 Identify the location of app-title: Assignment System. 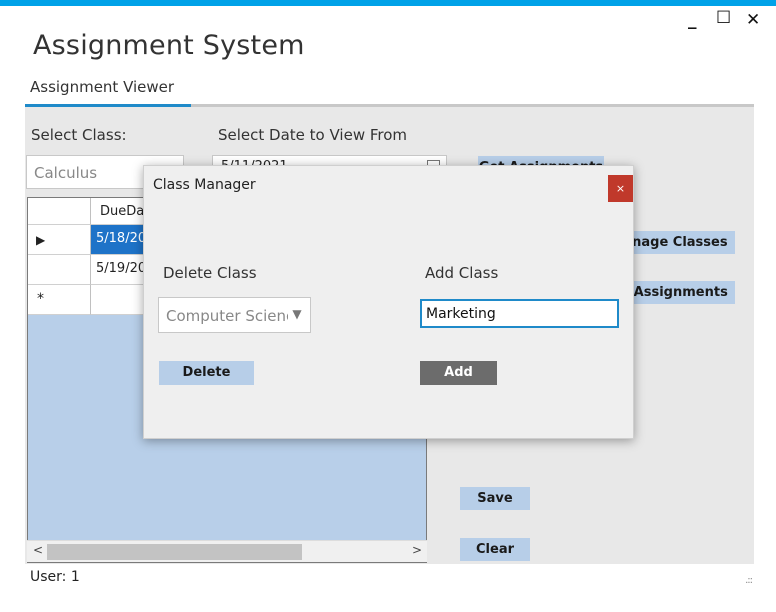
(169, 45).